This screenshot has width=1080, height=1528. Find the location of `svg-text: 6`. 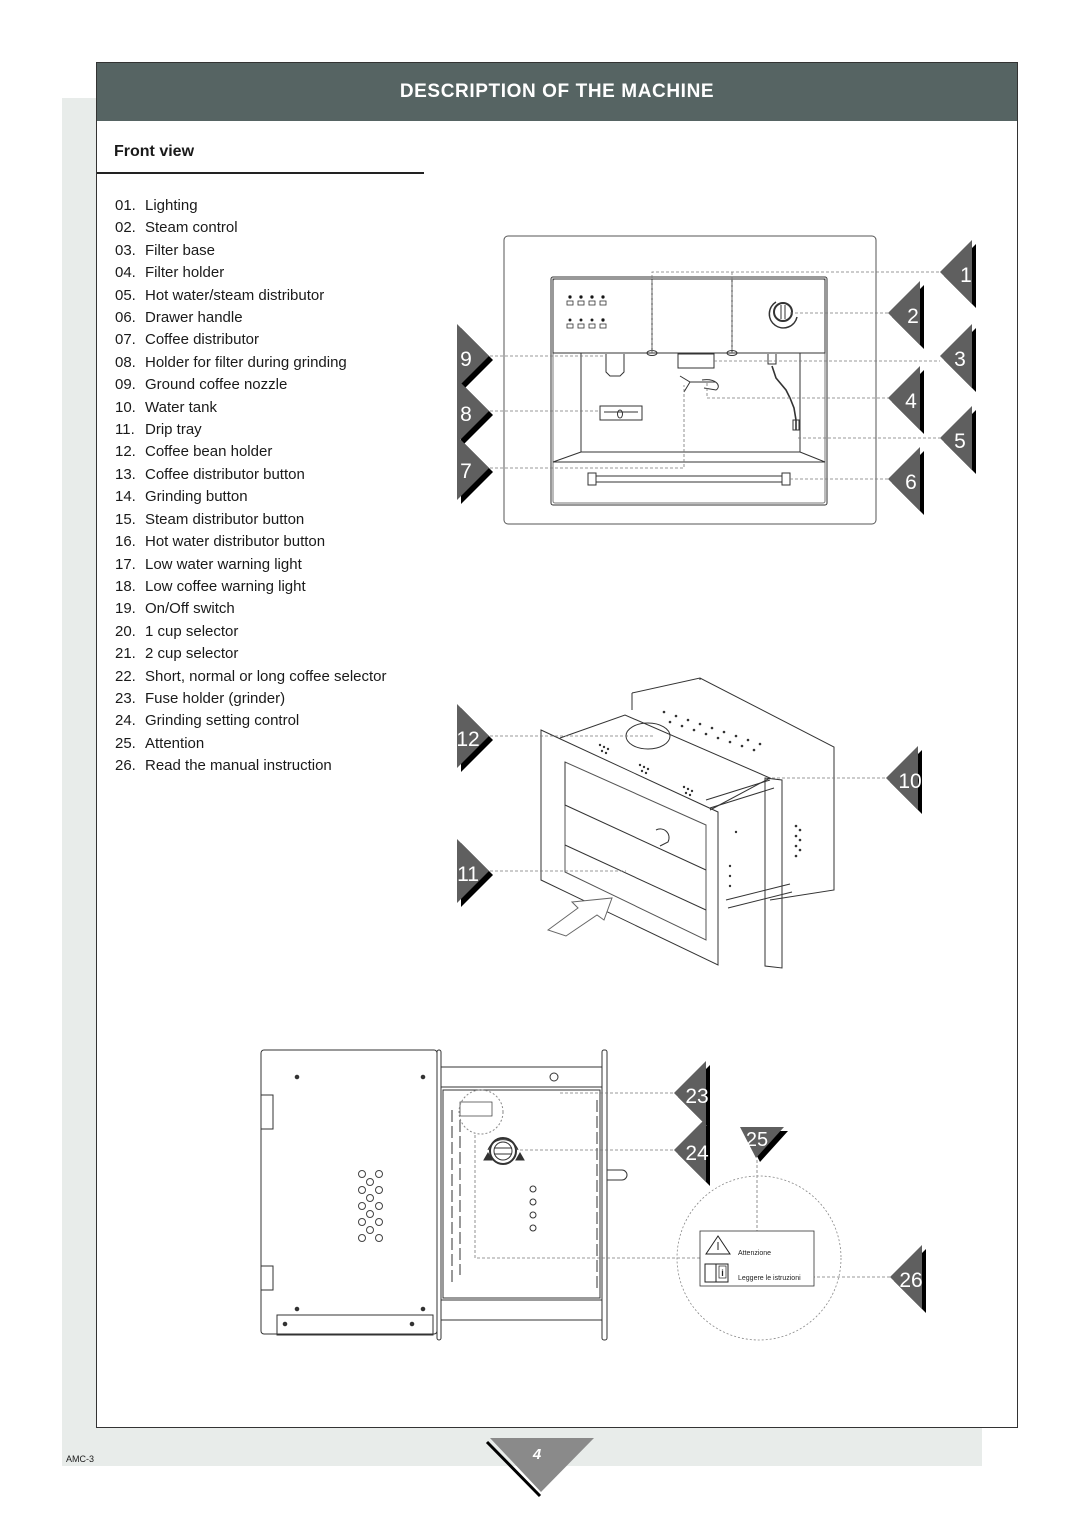

svg-text: 6 is located at coordinates (911, 482).